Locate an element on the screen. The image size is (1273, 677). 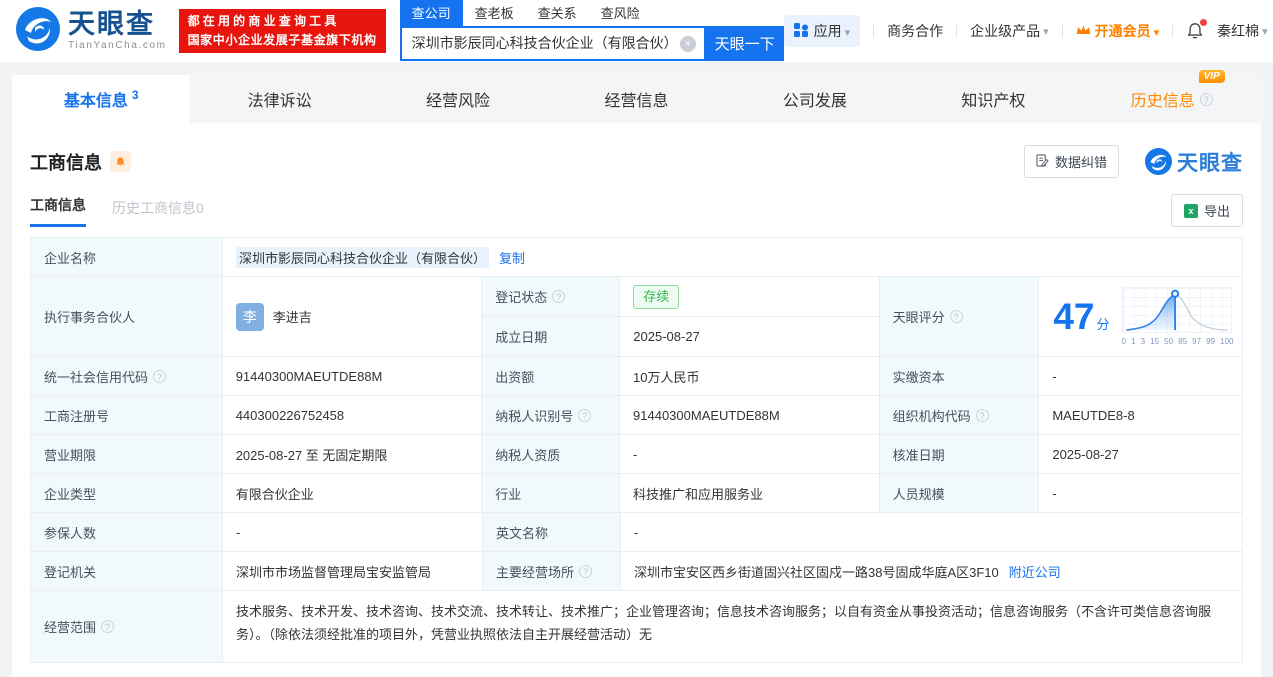
tab-label: 知识产权 is located at coordinates (993, 101).